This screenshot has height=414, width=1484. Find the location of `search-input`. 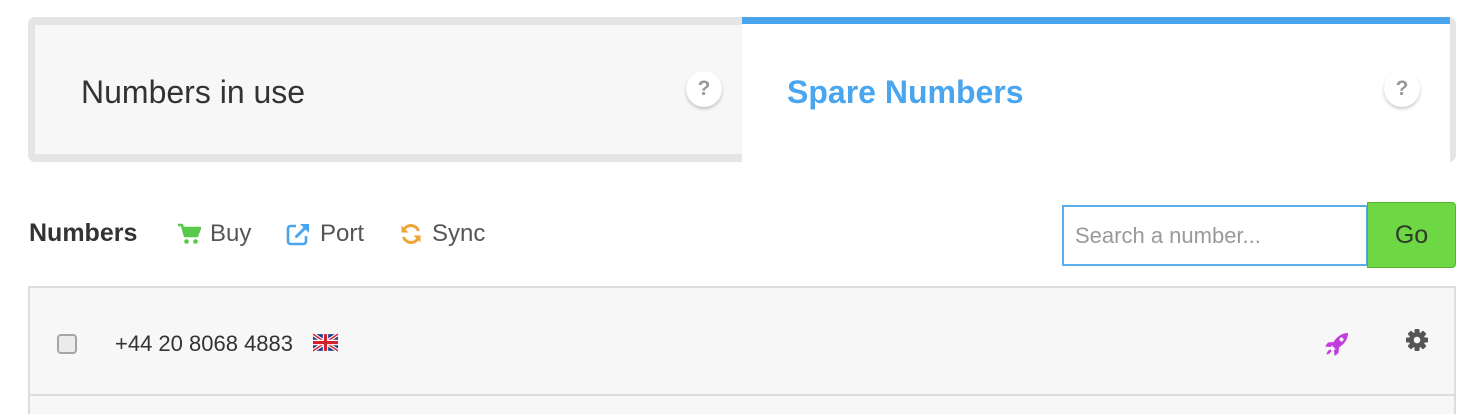

search-input is located at coordinates (1215, 235).